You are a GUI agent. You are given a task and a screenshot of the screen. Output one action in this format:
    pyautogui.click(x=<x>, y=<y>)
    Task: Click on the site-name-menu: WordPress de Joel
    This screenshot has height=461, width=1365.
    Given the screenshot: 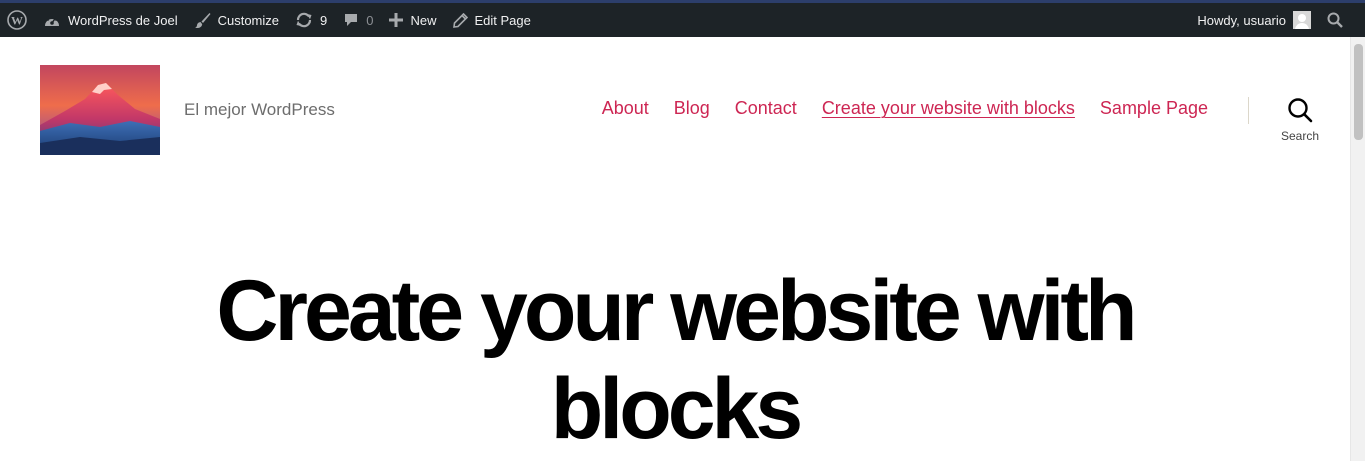 What is the action you would take?
    pyautogui.click(x=110, y=20)
    